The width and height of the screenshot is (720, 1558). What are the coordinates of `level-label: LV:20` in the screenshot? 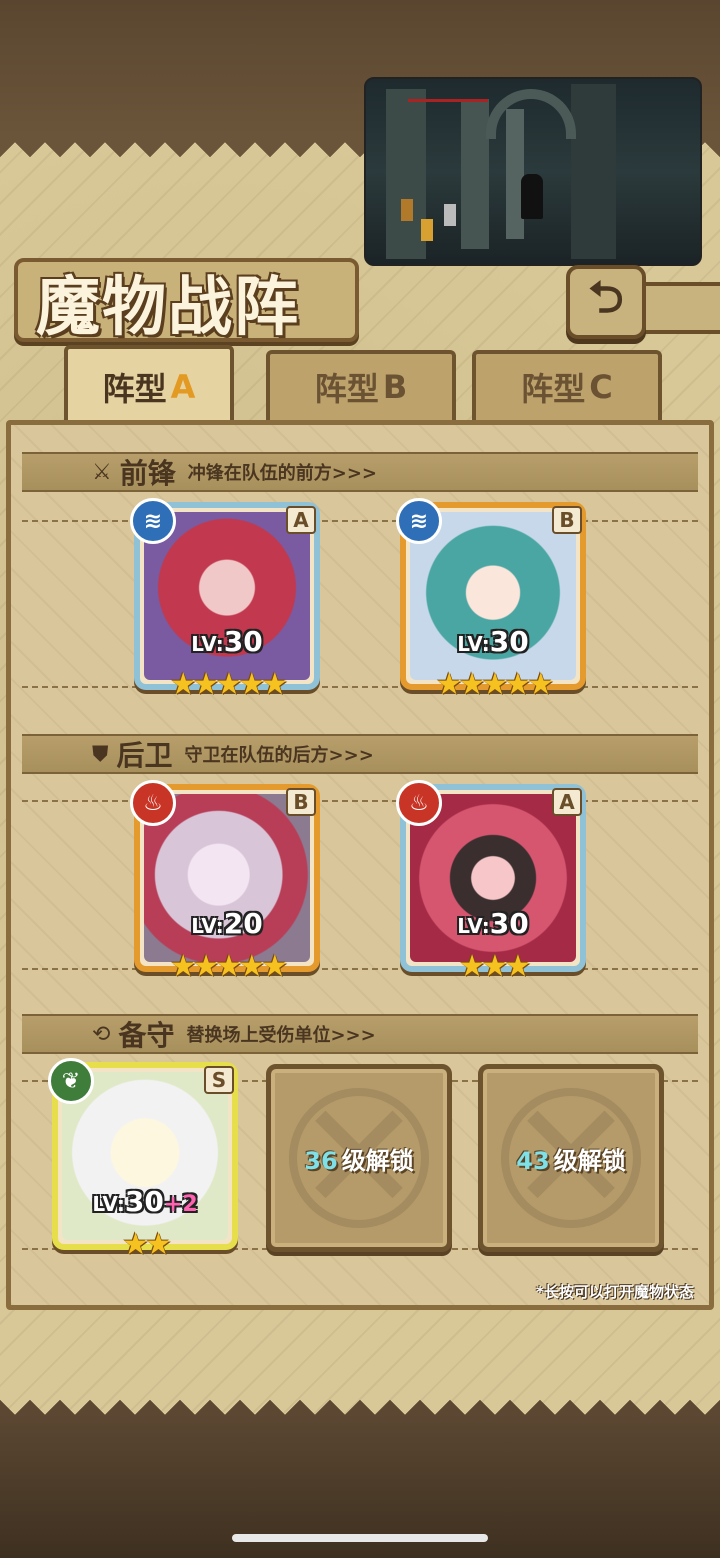 It's located at (227, 923).